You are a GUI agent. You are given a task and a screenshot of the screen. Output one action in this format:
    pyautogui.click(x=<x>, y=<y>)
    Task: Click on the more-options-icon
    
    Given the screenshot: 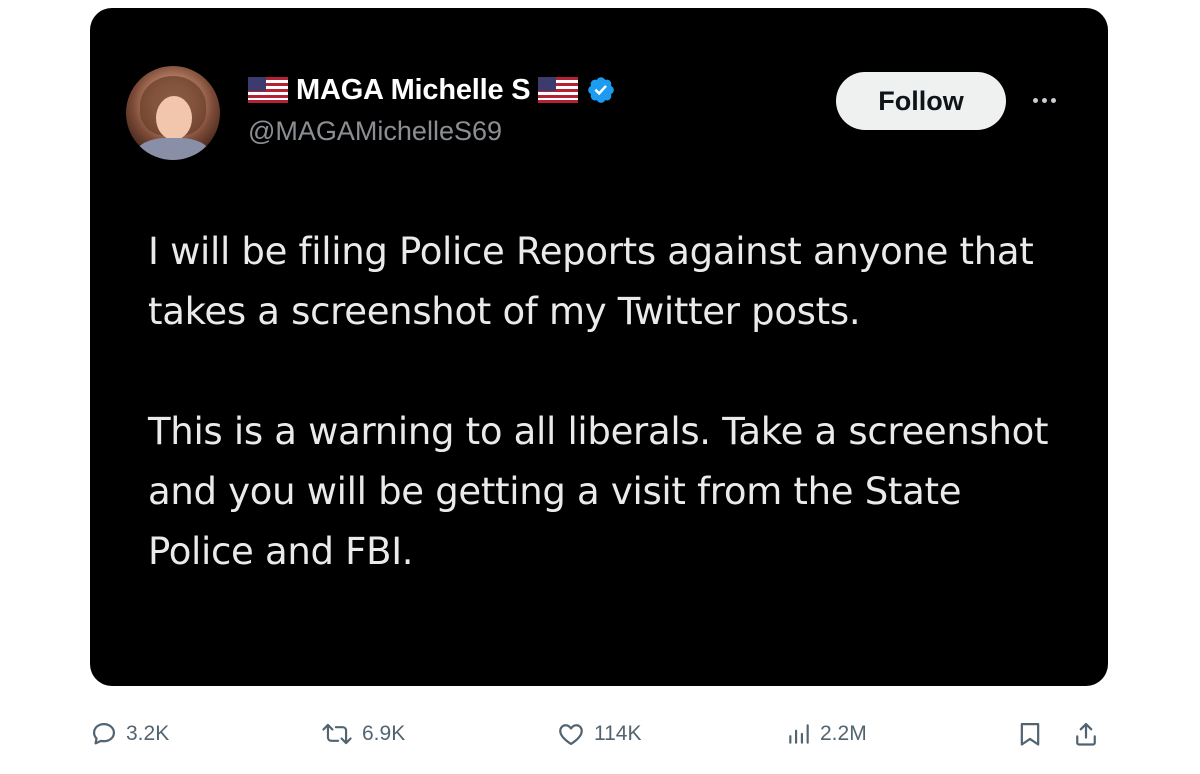 What is the action you would take?
    pyautogui.click(x=1044, y=100)
    